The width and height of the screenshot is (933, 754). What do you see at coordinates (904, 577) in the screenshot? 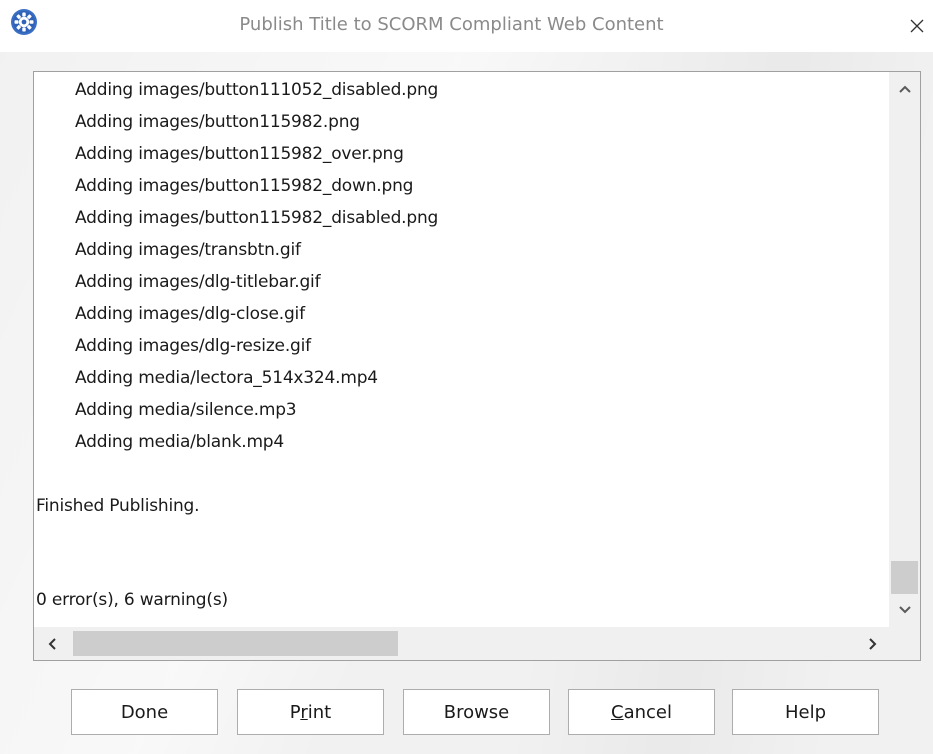
I see `vertical-scroll-thumb` at bounding box center [904, 577].